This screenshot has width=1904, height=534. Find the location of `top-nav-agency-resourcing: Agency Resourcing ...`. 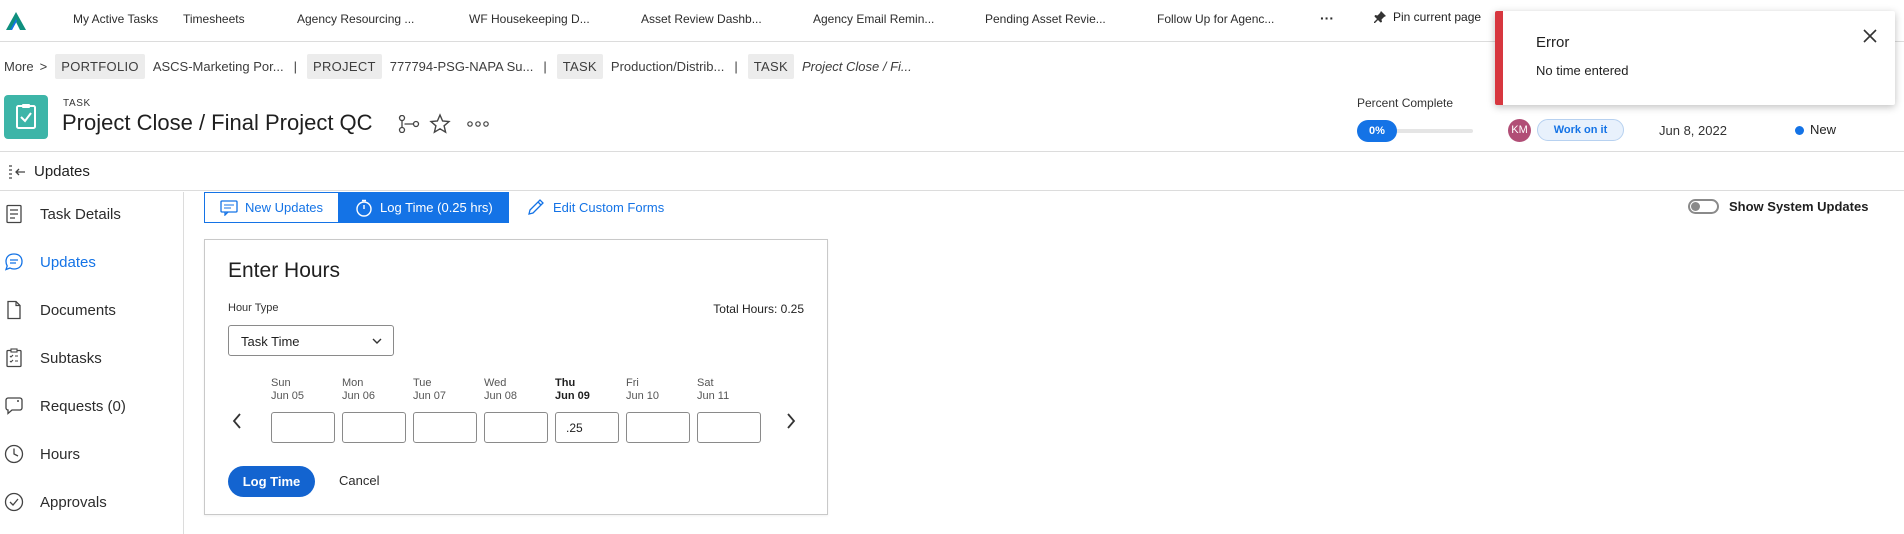

top-nav-agency-resourcing: Agency Resourcing ... is located at coordinates (355, 19).